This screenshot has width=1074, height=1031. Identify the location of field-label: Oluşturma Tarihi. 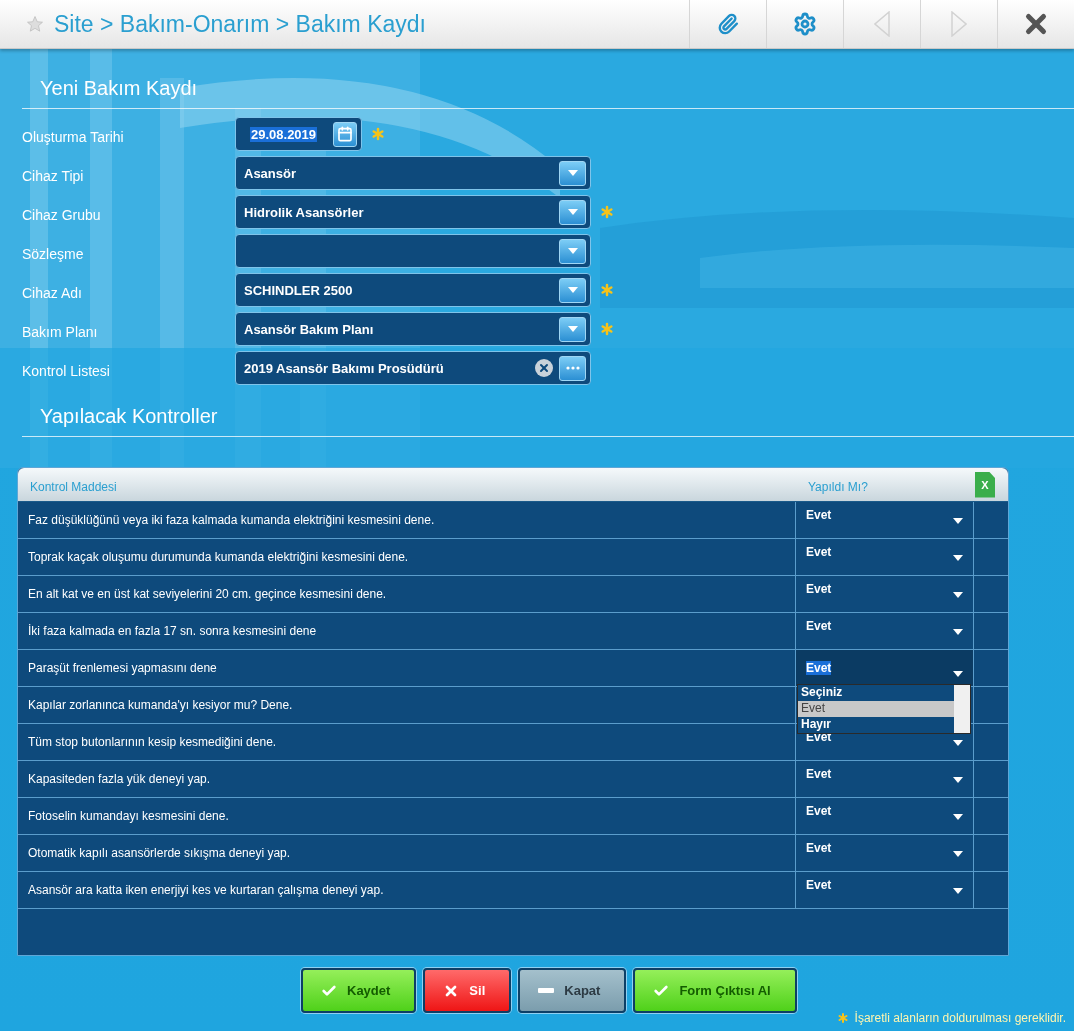
(73, 136).